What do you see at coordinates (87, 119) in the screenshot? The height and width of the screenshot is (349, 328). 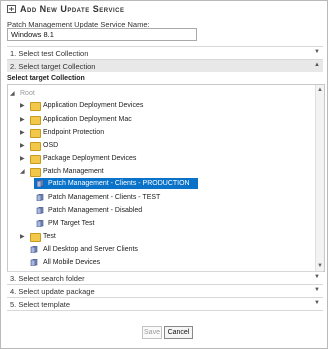 I see `tree-item-label: Application Deployment Mac` at bounding box center [87, 119].